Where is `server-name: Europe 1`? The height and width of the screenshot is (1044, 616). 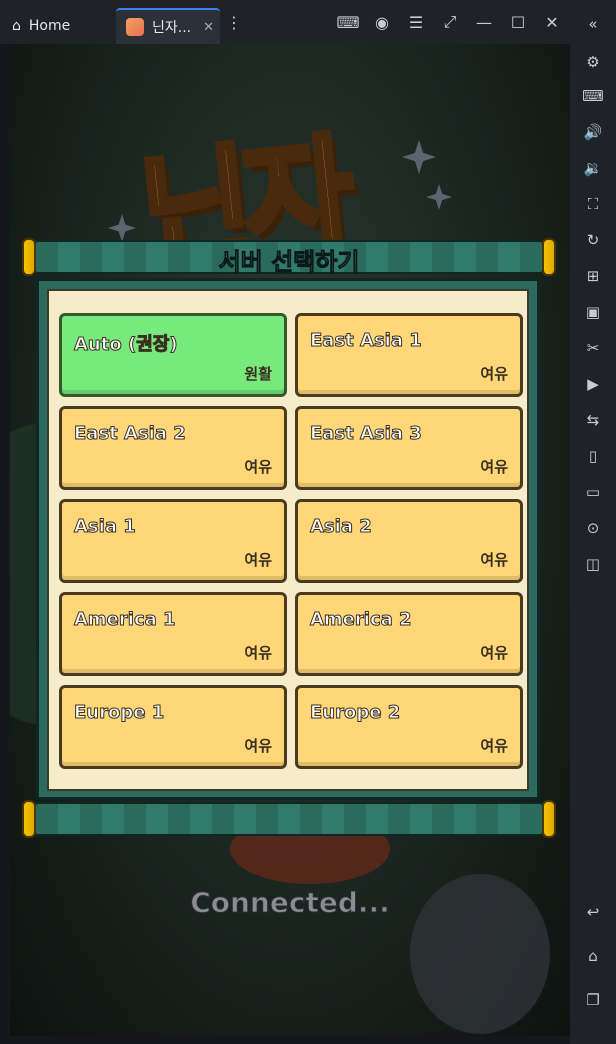
server-name: Europe 1 is located at coordinates (119, 713).